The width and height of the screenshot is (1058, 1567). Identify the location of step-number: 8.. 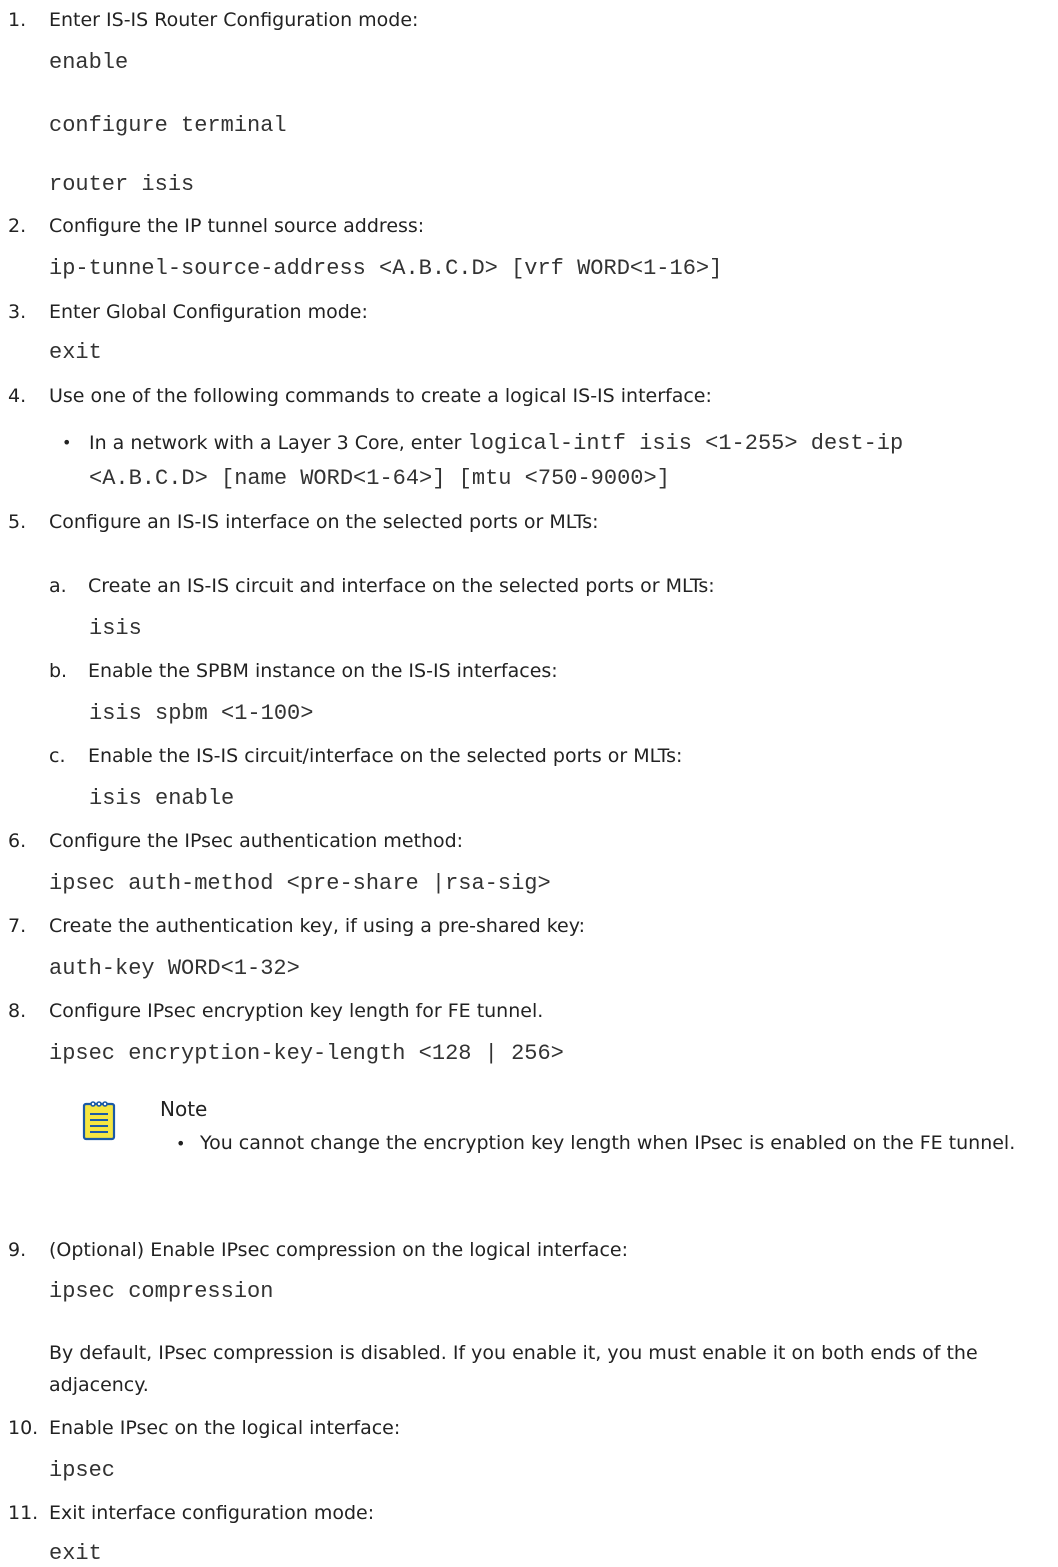
(17, 1011).